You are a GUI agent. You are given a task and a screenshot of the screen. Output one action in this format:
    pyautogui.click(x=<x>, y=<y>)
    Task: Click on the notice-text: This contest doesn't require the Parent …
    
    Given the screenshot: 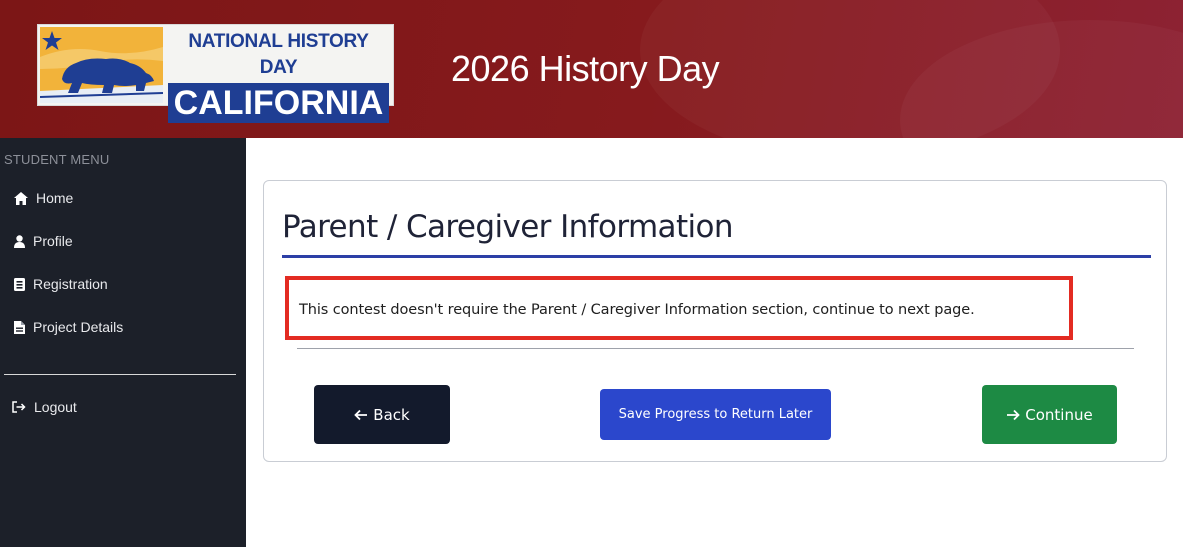 What is the action you would take?
    pyautogui.click(x=637, y=310)
    